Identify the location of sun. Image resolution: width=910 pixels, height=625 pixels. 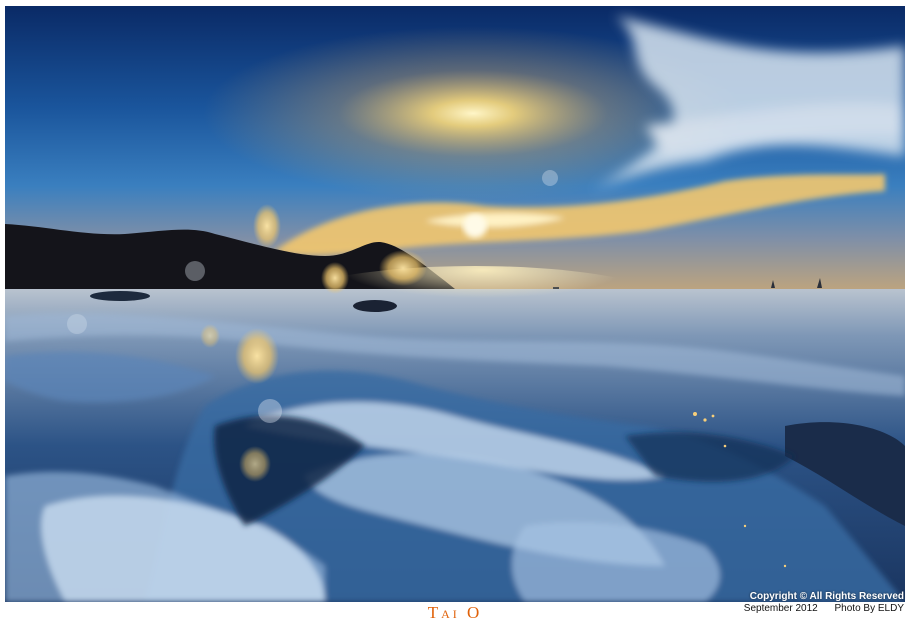
(475, 226).